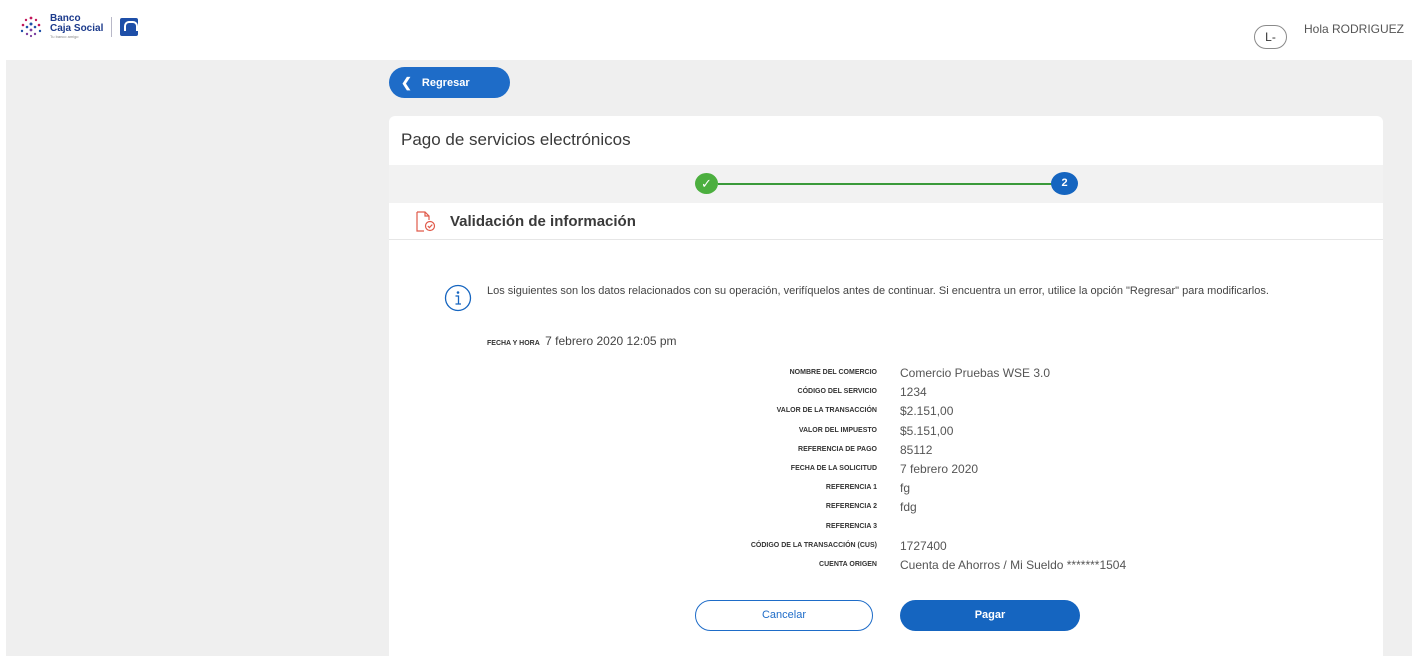 Image resolution: width=1412 pixels, height=656 pixels. What do you see at coordinates (112, 27) in the screenshot?
I see `logo-divider` at bounding box center [112, 27].